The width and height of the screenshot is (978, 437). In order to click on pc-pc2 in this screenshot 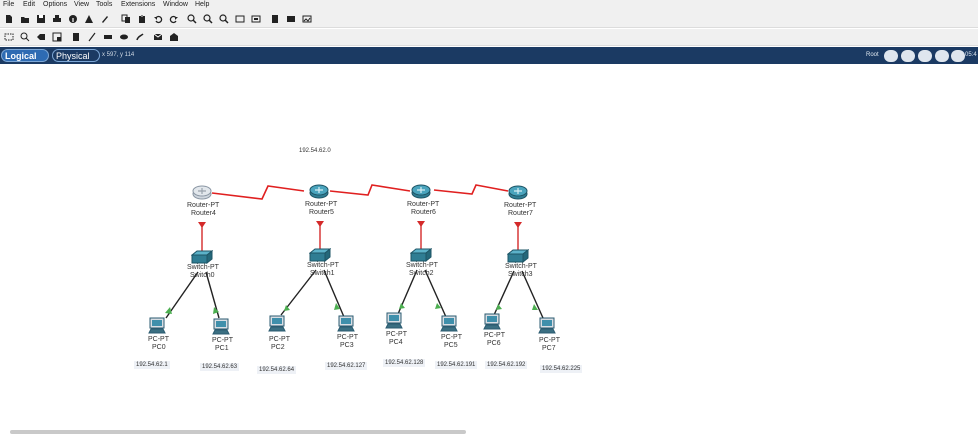, I will do `click(277, 326)`.